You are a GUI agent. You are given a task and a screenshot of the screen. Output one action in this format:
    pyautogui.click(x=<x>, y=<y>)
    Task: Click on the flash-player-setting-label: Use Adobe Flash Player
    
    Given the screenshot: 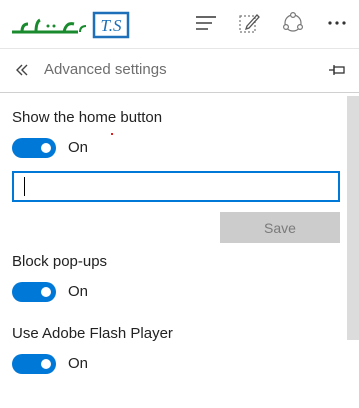 What is the action you would take?
    pyautogui.click(x=92, y=333)
    